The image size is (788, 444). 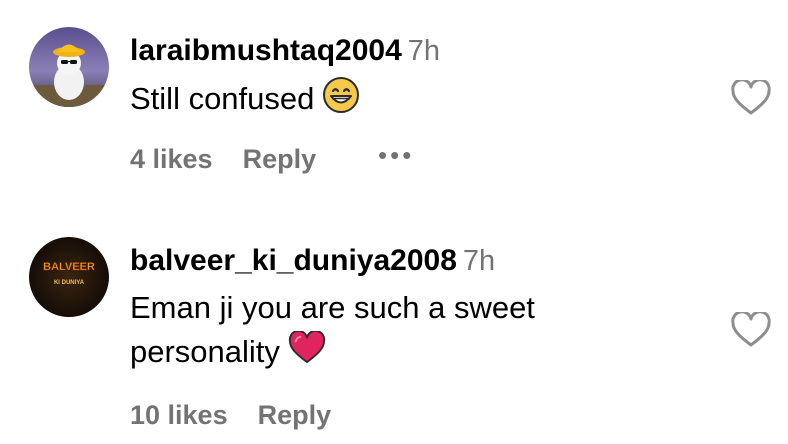 I want to click on likes-count: 10 likes, so click(x=179, y=415).